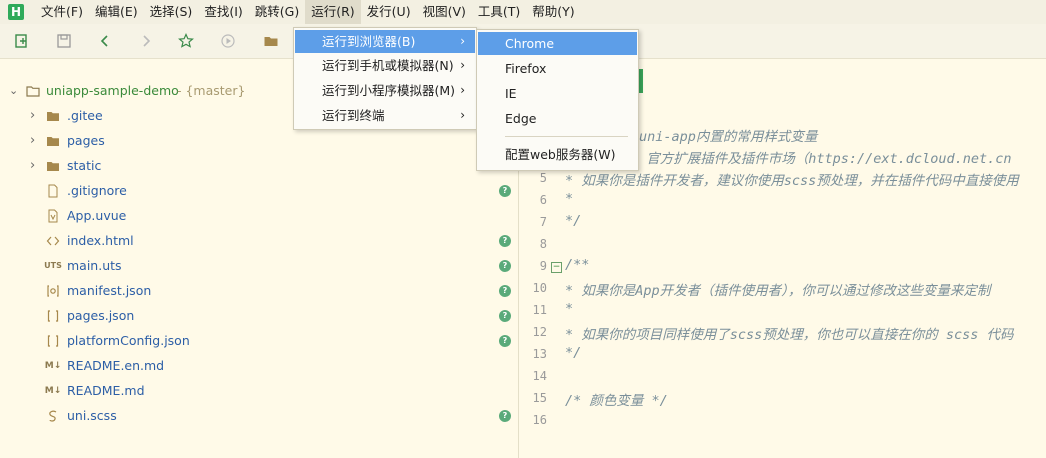 The image size is (1046, 458). I want to click on menu-find: 查找(I), so click(223, 12).